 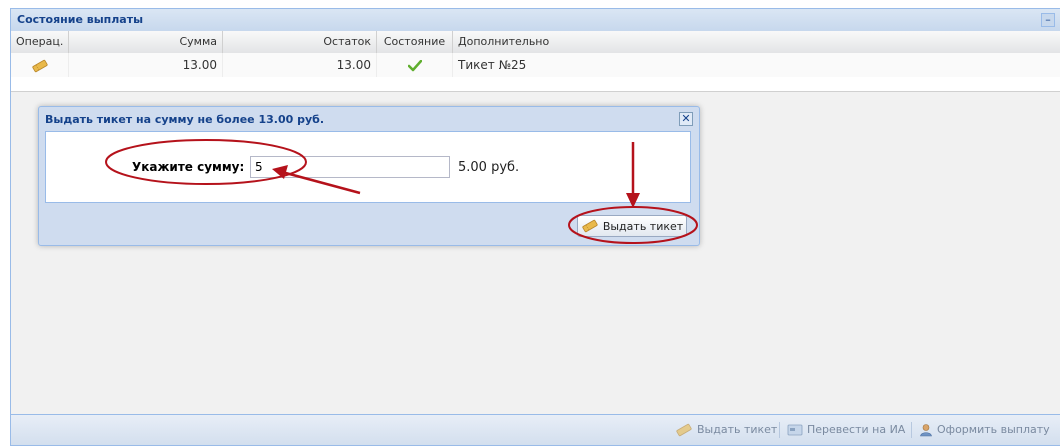 I want to click on column-header-state: Состояние, so click(x=415, y=42).